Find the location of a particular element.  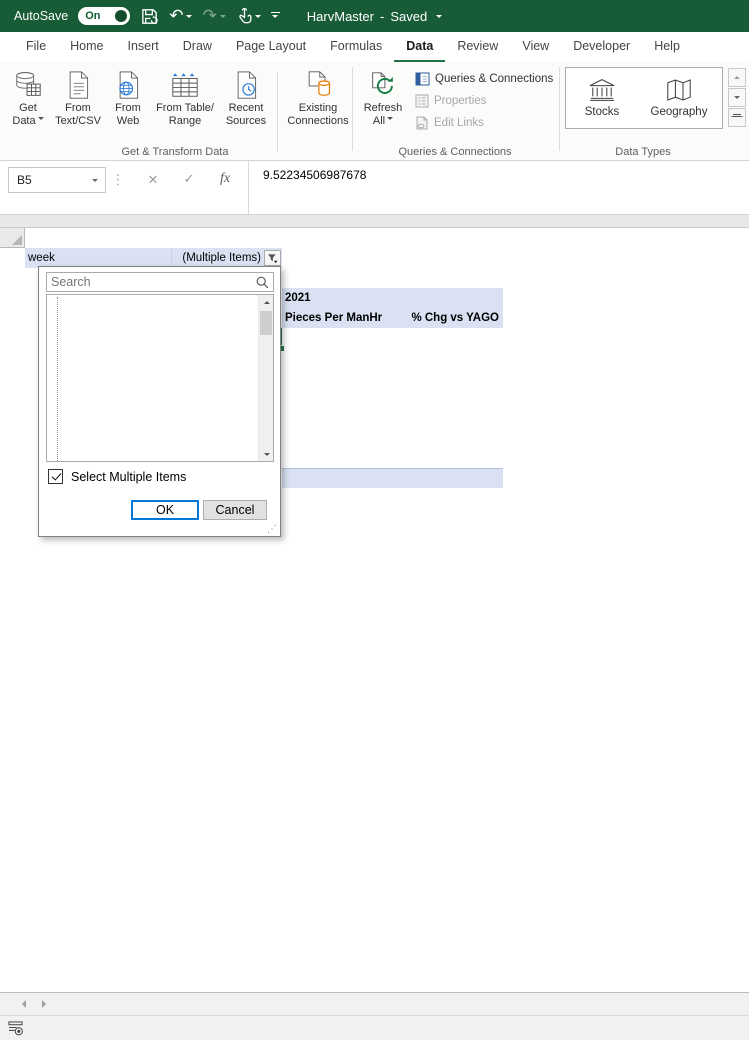

get-data-button: Get Data is located at coordinates (28, 98).